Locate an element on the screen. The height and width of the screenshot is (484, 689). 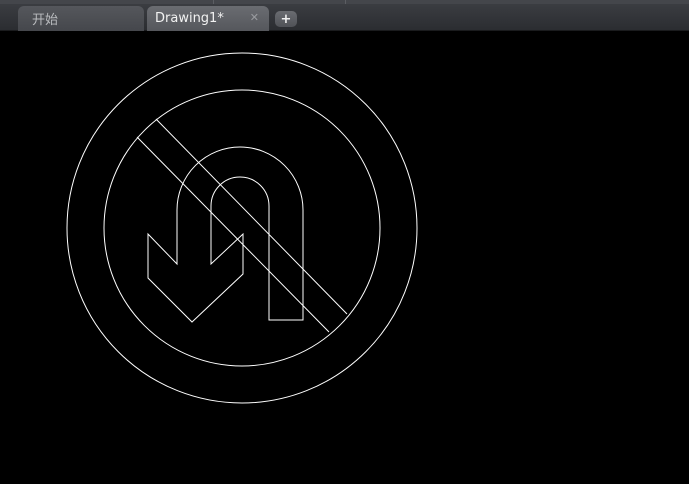
close-icon: ✕ is located at coordinates (254, 18).